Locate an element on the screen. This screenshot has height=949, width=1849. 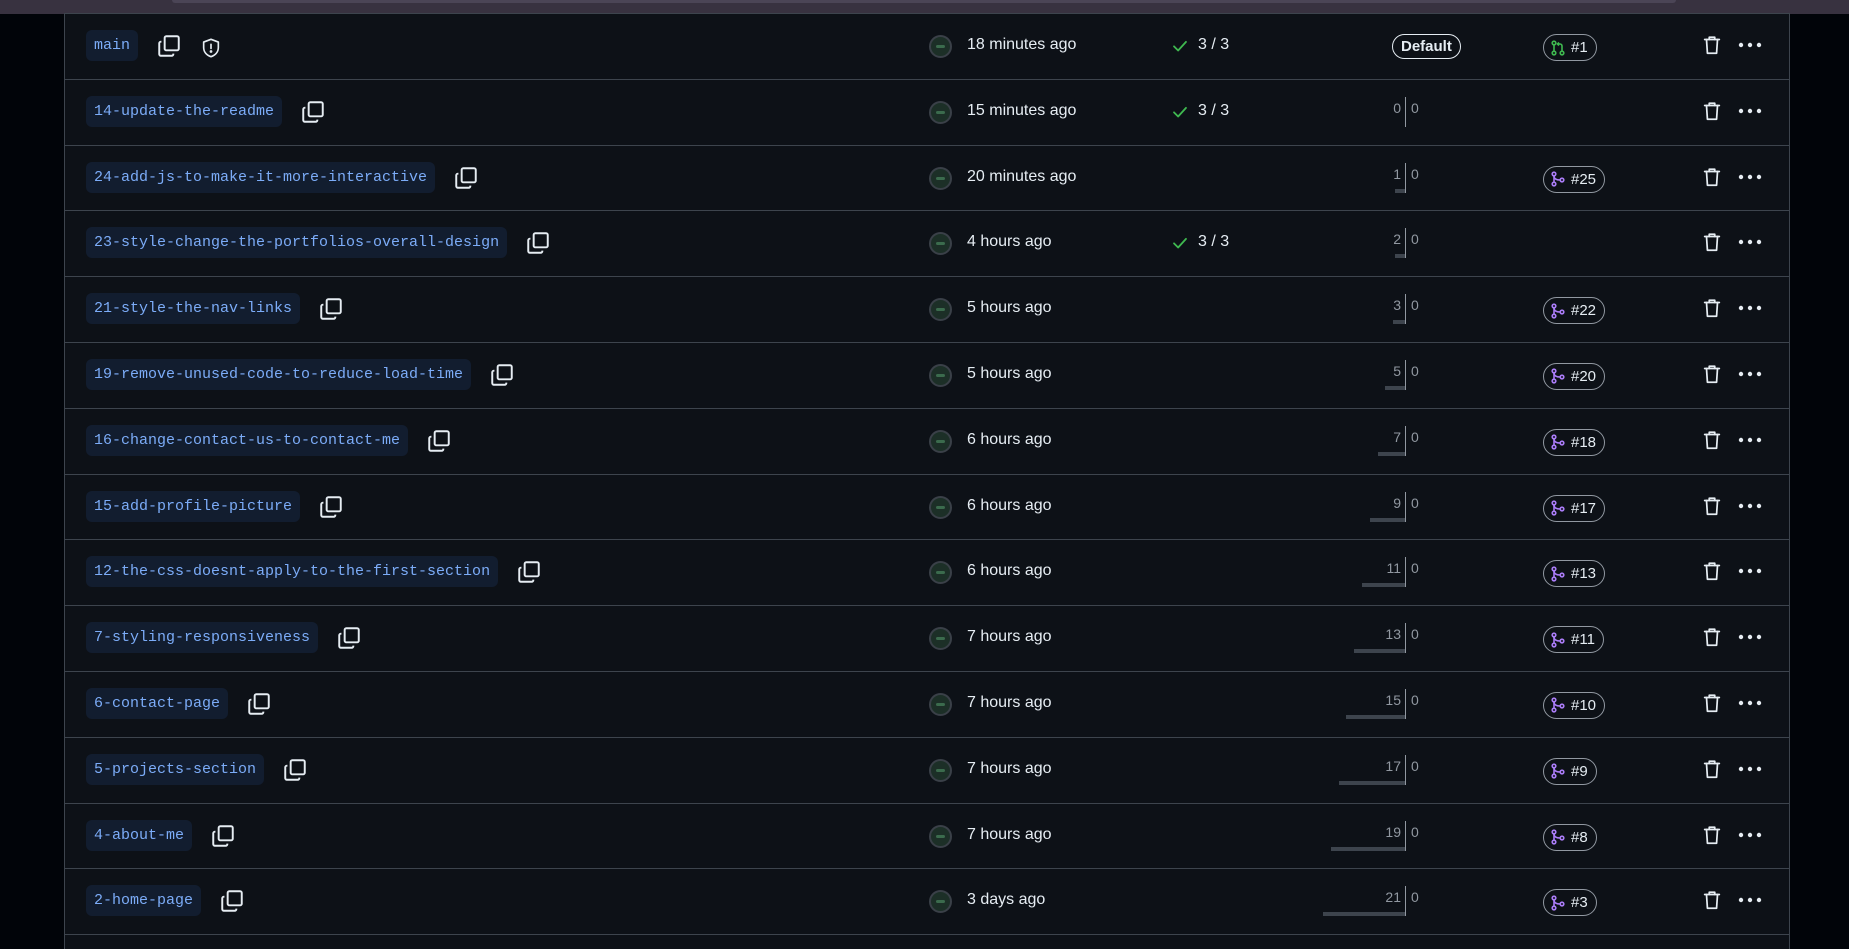
branch-name-link: 4-about-me is located at coordinates (139, 835).